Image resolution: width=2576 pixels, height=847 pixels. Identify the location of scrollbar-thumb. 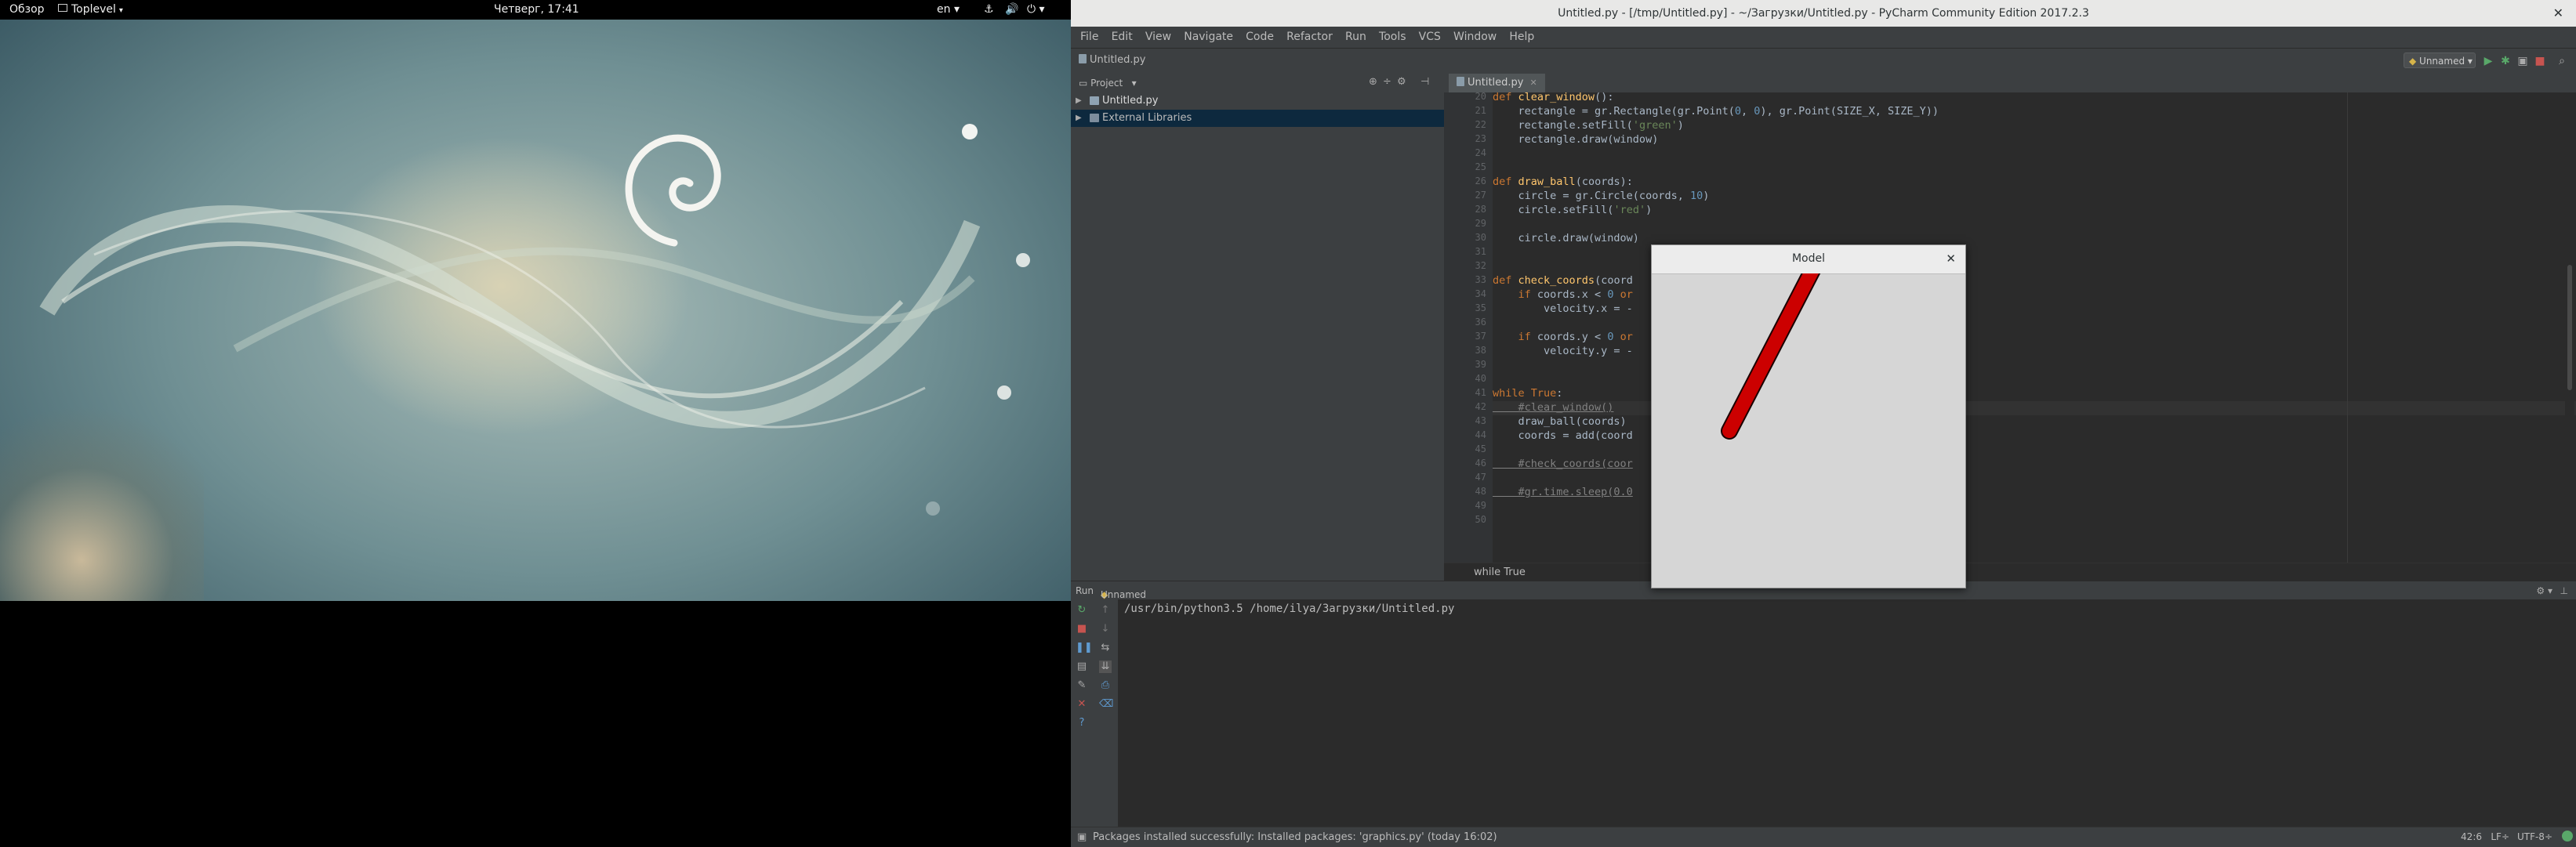
(2570, 327).